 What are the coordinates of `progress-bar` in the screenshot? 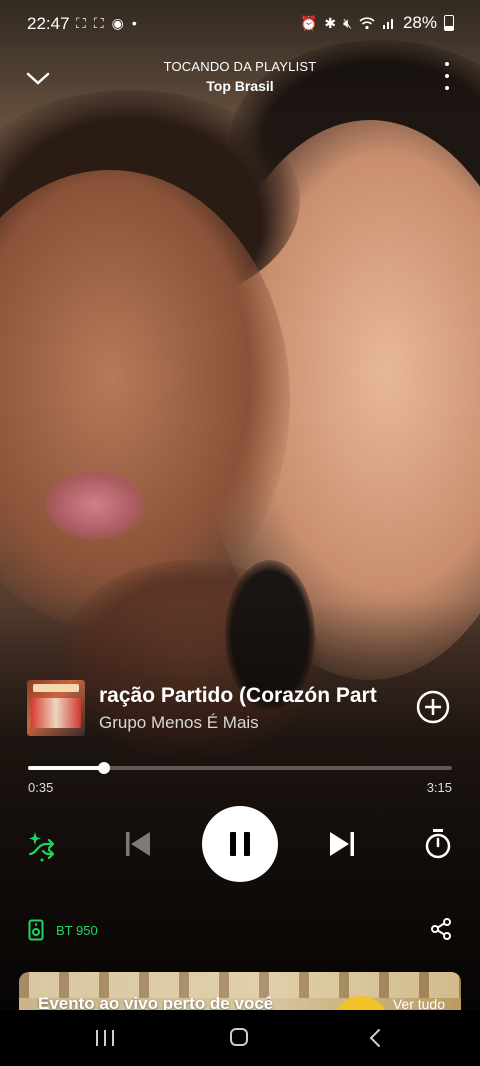 It's located at (240, 768).